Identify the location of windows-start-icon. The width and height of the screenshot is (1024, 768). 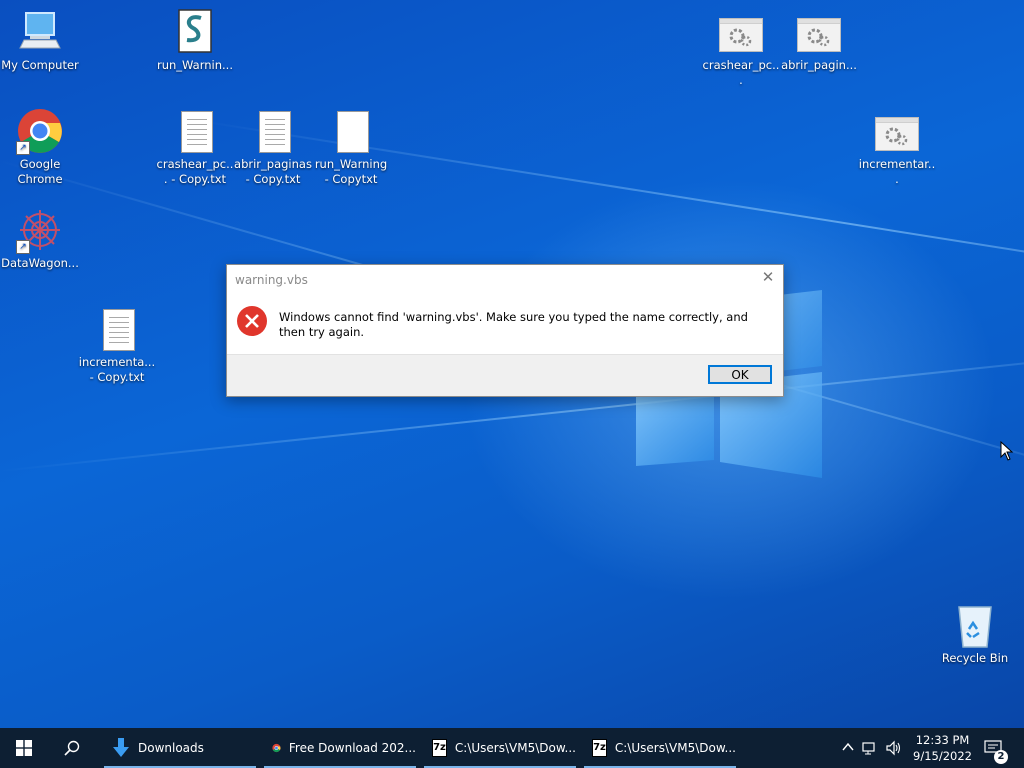
(24, 748).